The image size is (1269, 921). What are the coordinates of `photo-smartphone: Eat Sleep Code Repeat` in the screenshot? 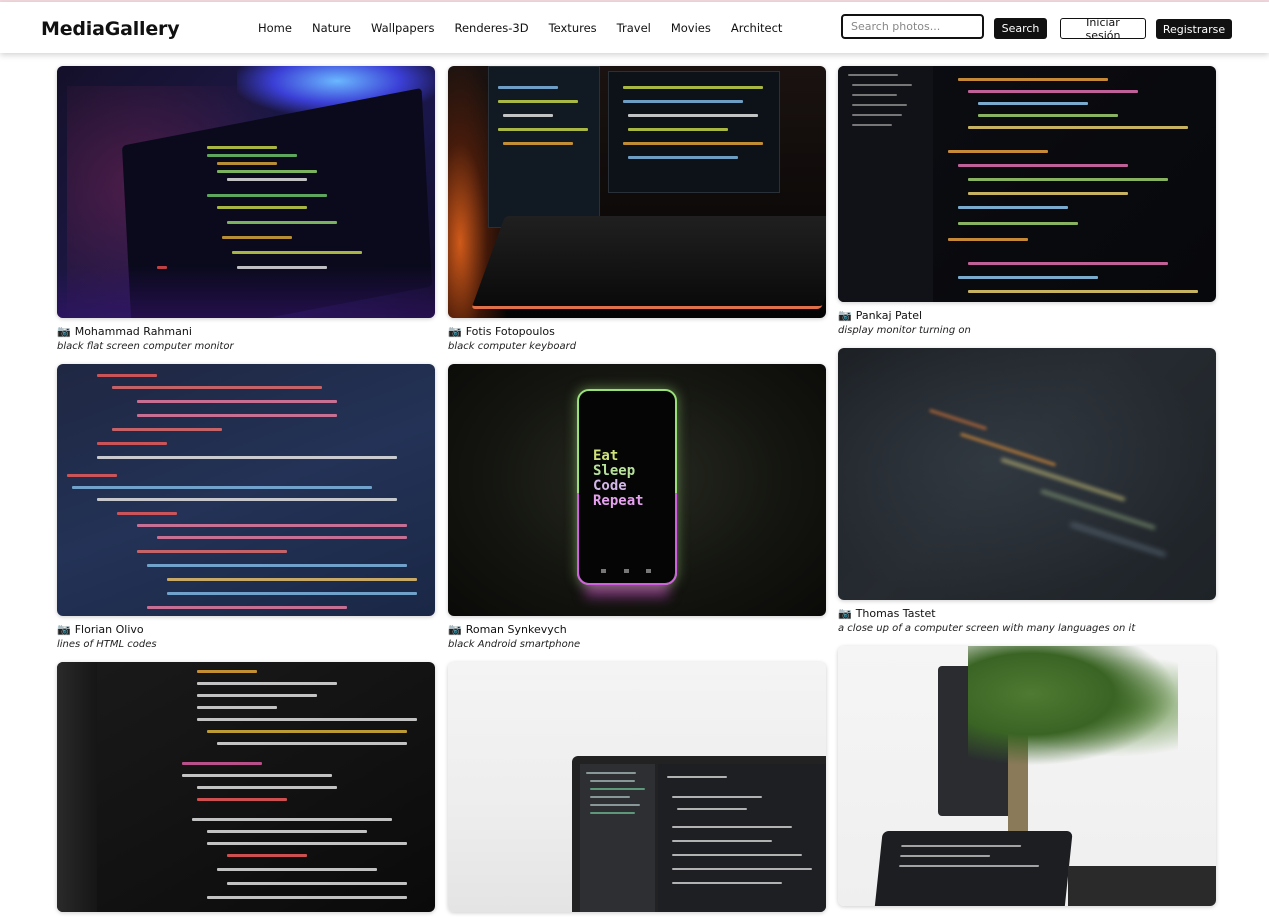 It's located at (637, 490).